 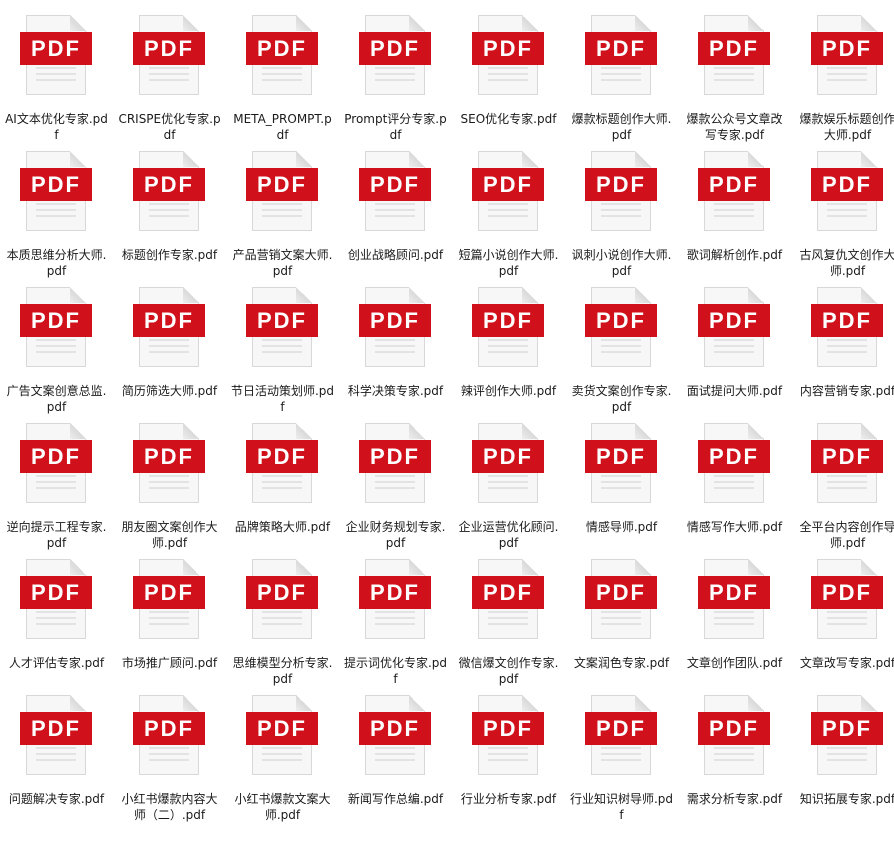 What do you see at coordinates (508, 350) in the screenshot?
I see `file-item: PDF 辣评创作大师.pdf` at bounding box center [508, 350].